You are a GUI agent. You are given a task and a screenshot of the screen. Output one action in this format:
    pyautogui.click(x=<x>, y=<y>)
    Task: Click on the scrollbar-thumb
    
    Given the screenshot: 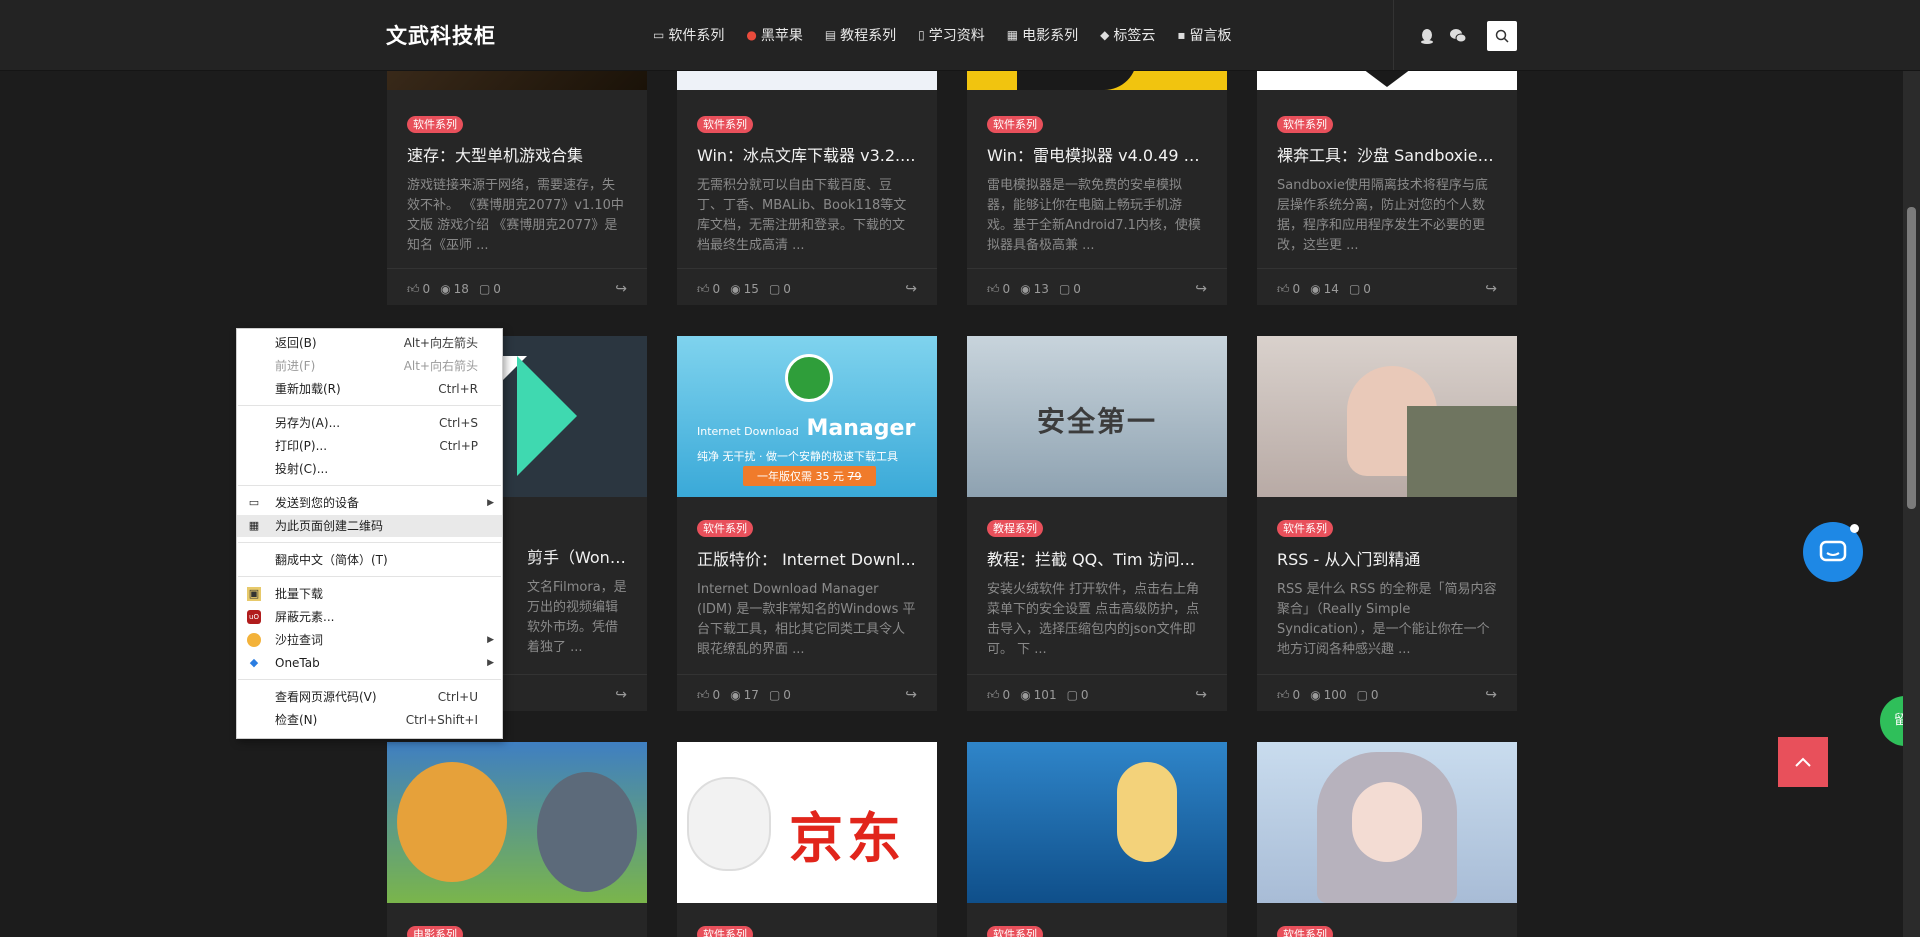 What is the action you would take?
    pyautogui.click(x=1911, y=358)
    